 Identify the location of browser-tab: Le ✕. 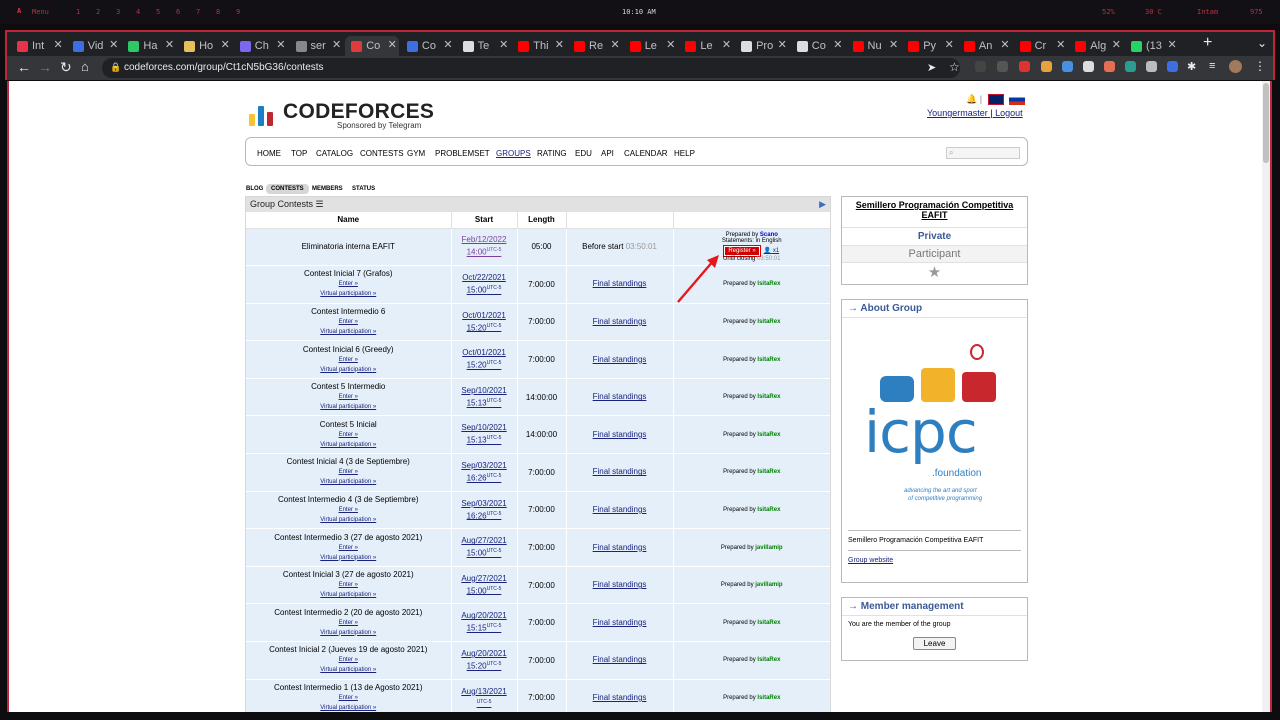
(706, 46).